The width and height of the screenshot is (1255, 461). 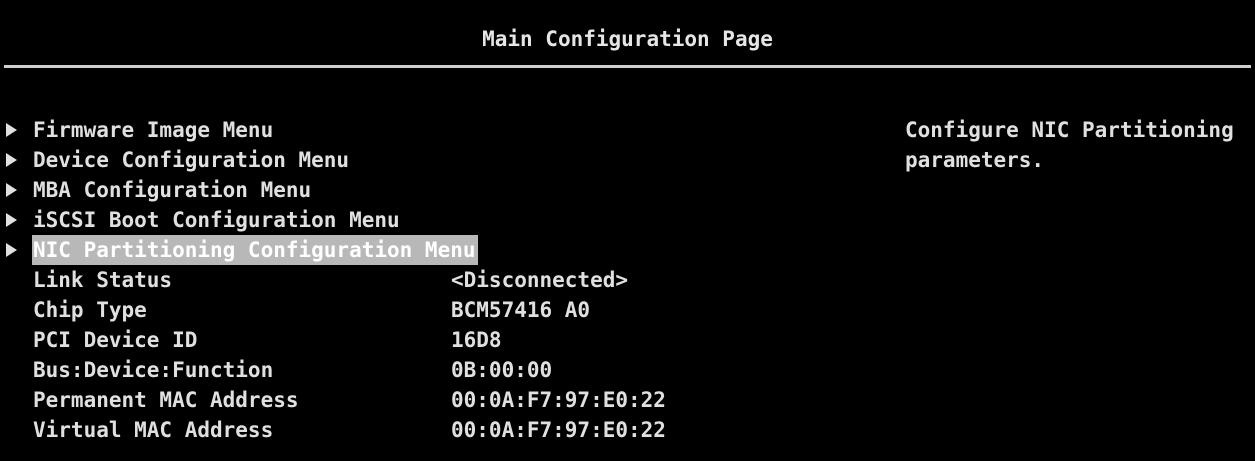 What do you see at coordinates (440, 340) in the screenshot?
I see `info-row-pci-device-id: PCI Device ID 16D8` at bounding box center [440, 340].